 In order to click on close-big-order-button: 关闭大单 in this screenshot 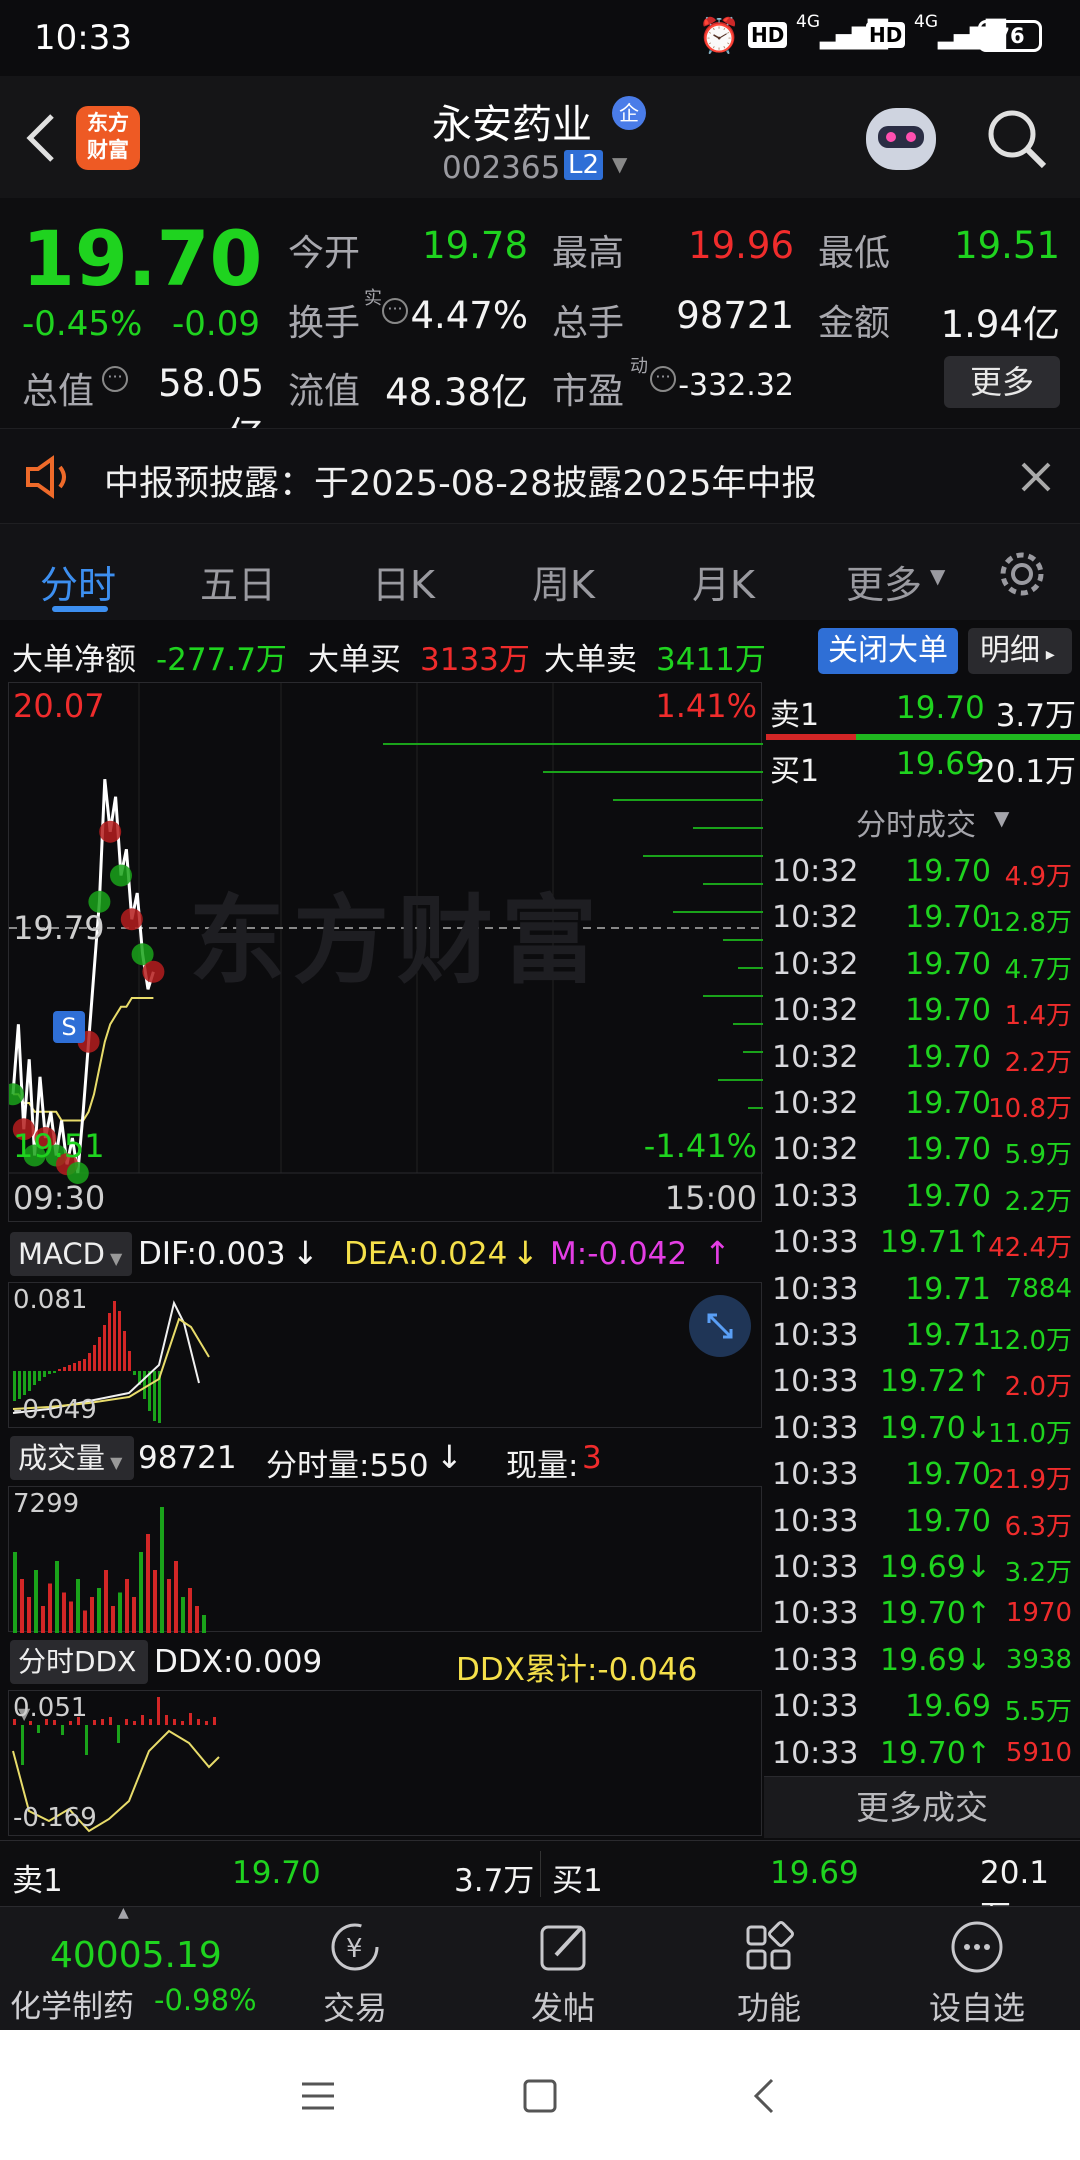, I will do `click(888, 651)`.